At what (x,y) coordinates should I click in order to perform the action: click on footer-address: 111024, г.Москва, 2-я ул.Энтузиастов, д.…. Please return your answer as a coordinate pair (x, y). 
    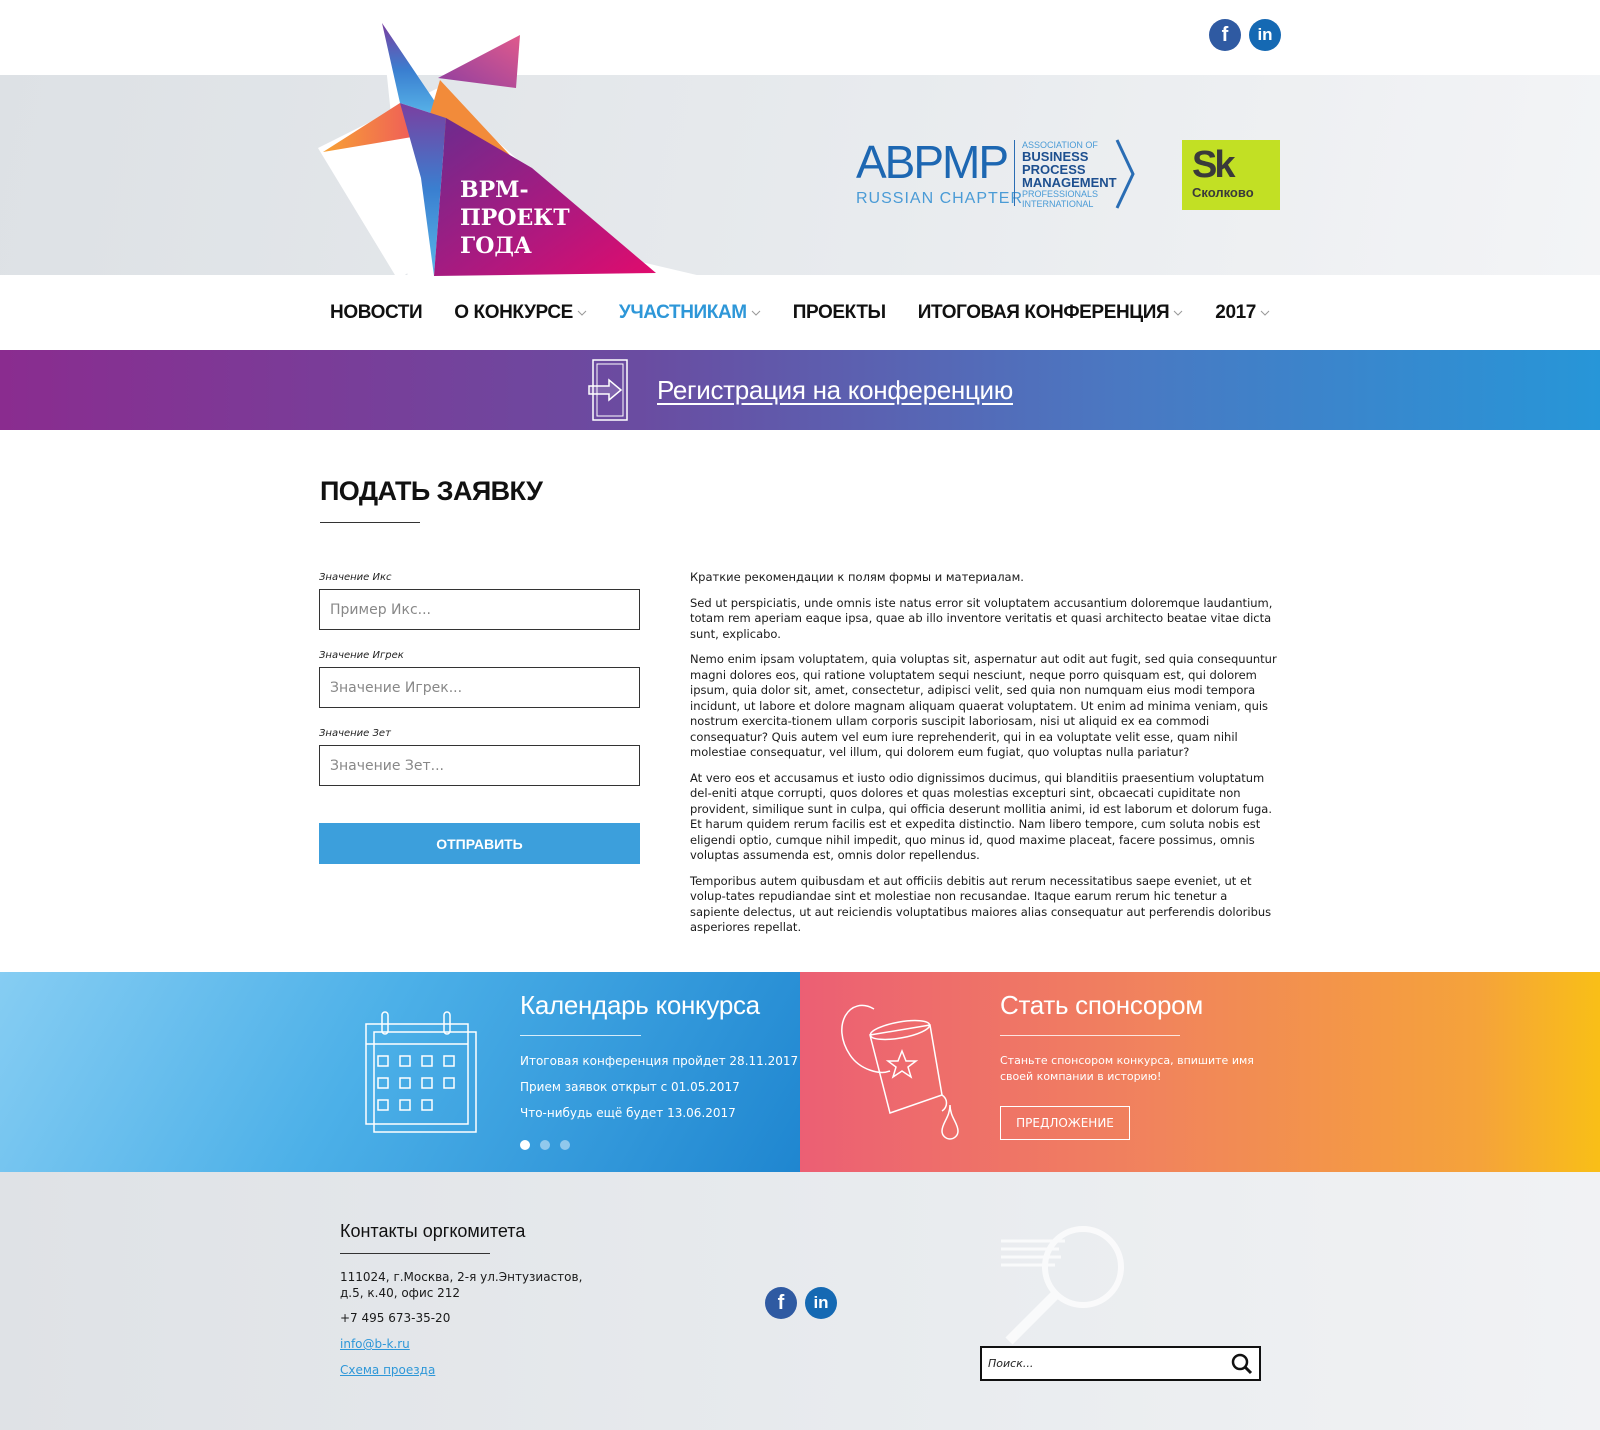
    Looking at the image, I should click on (461, 1285).